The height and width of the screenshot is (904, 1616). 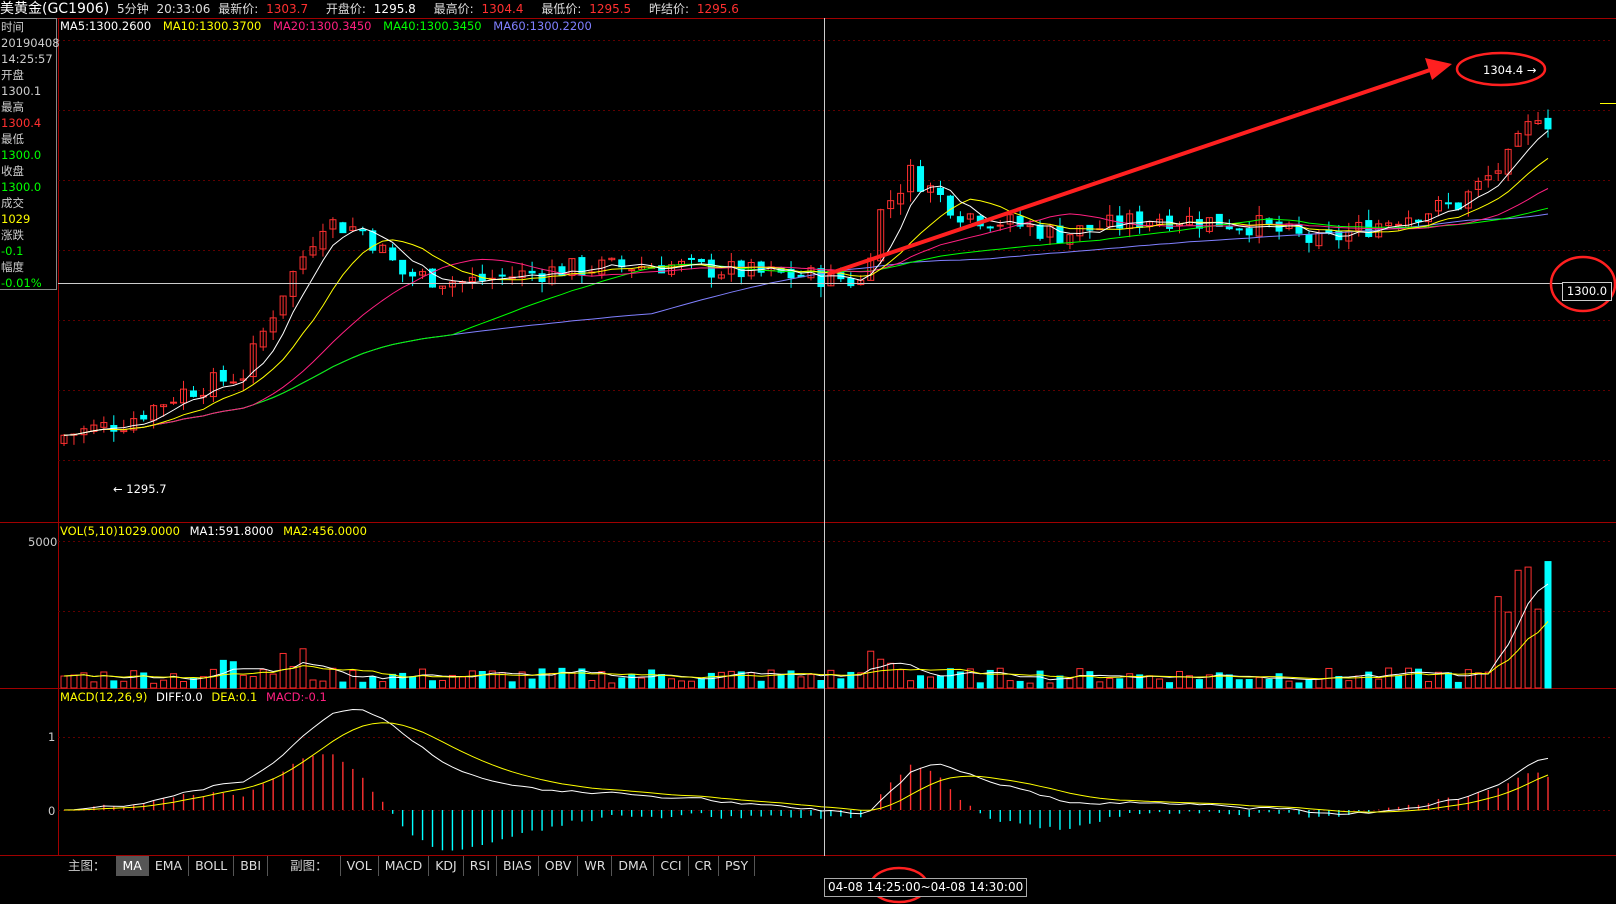 What do you see at coordinates (360, 866) in the screenshot?
I see `tab-vol: VOL` at bounding box center [360, 866].